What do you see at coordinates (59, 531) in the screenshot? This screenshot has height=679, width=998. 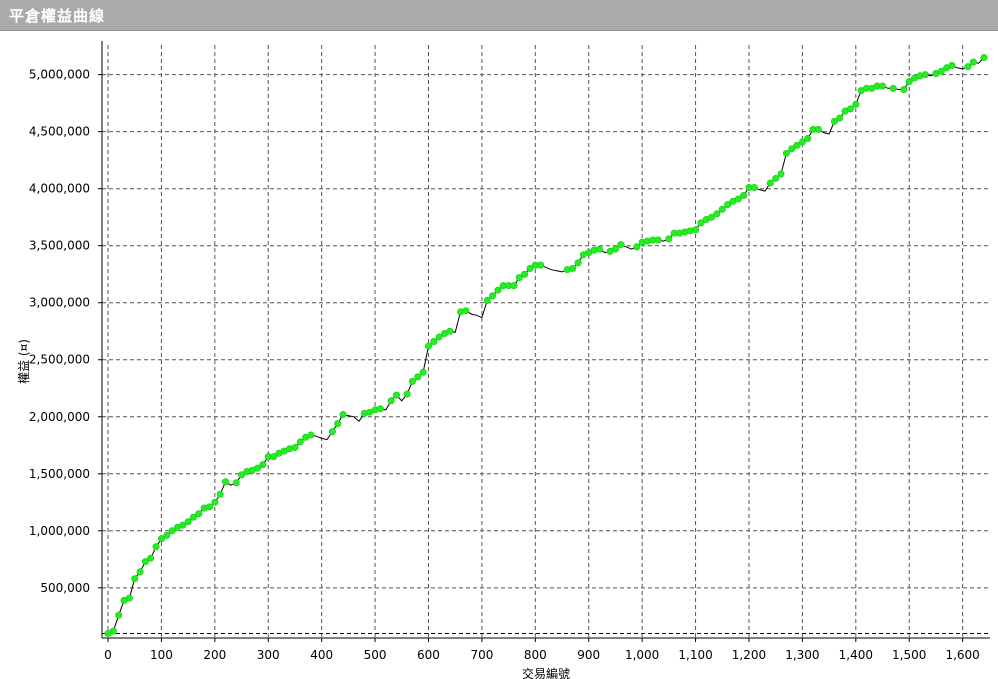 I see `y-tick-label: 1,000,000` at bounding box center [59, 531].